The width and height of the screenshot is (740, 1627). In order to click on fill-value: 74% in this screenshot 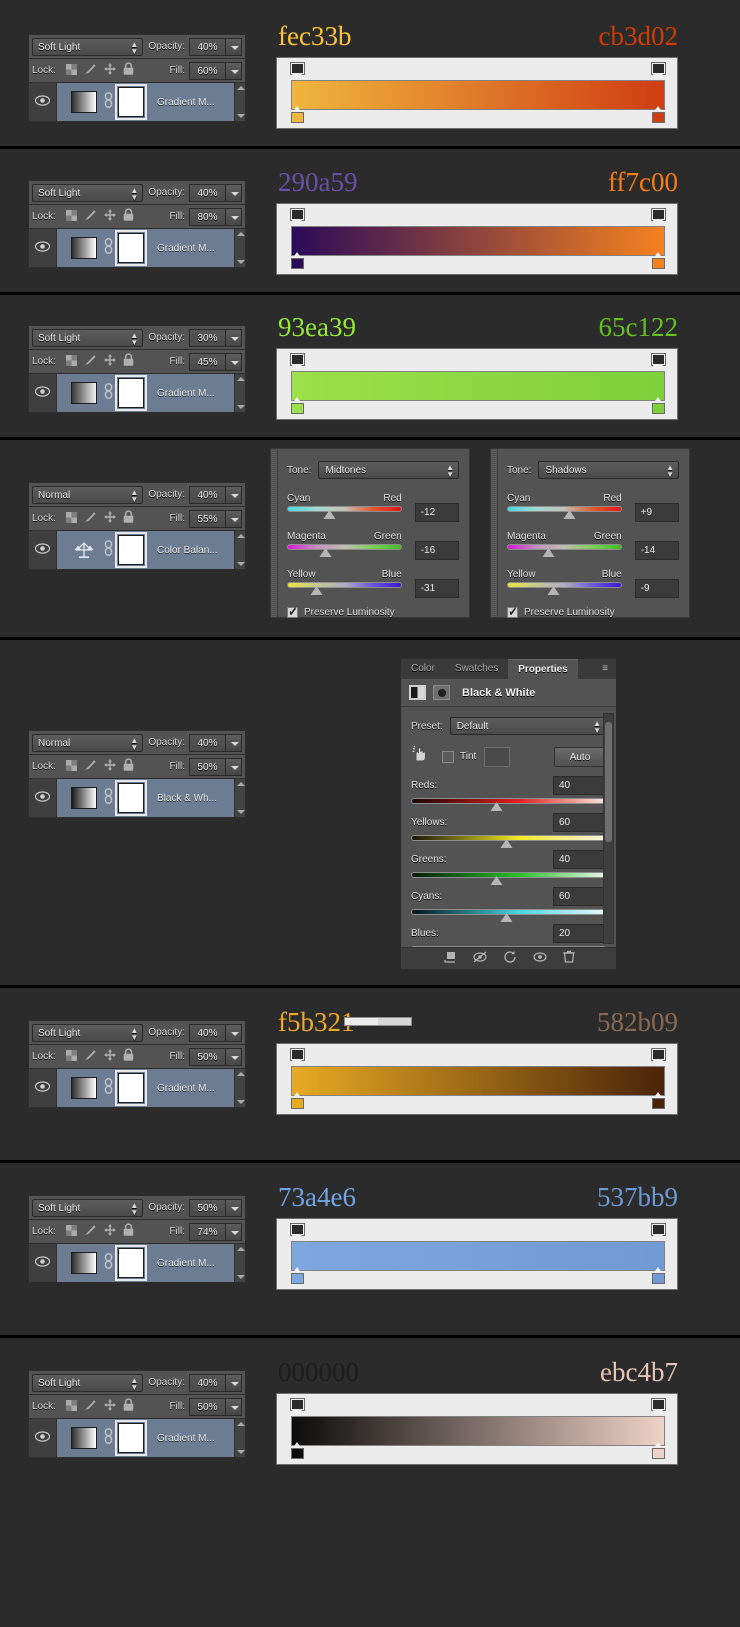, I will do `click(207, 1231)`.